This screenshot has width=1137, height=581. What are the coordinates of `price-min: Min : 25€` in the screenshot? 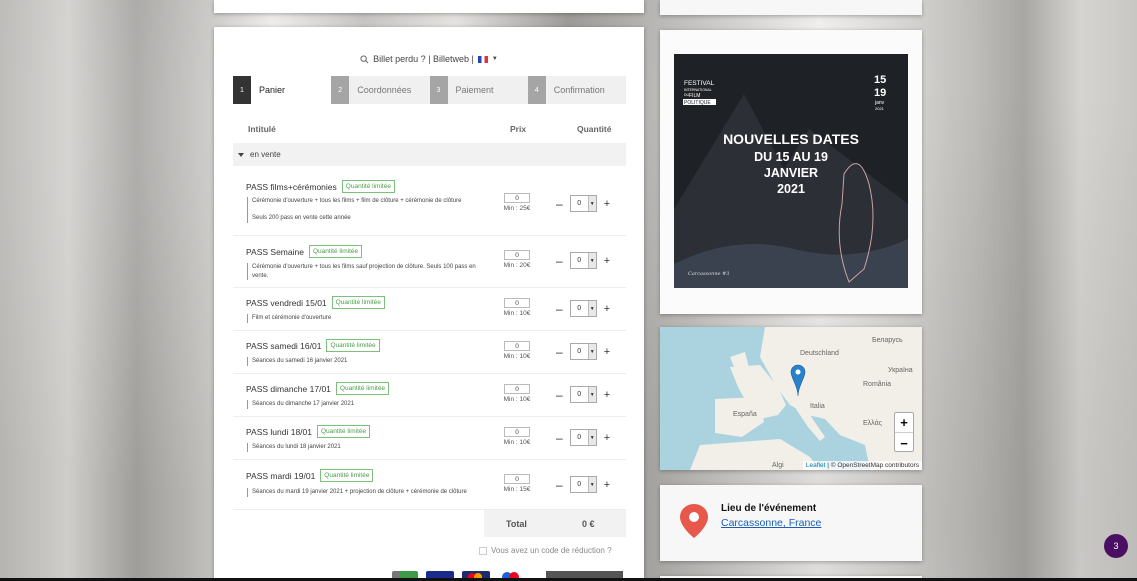 It's located at (517, 208).